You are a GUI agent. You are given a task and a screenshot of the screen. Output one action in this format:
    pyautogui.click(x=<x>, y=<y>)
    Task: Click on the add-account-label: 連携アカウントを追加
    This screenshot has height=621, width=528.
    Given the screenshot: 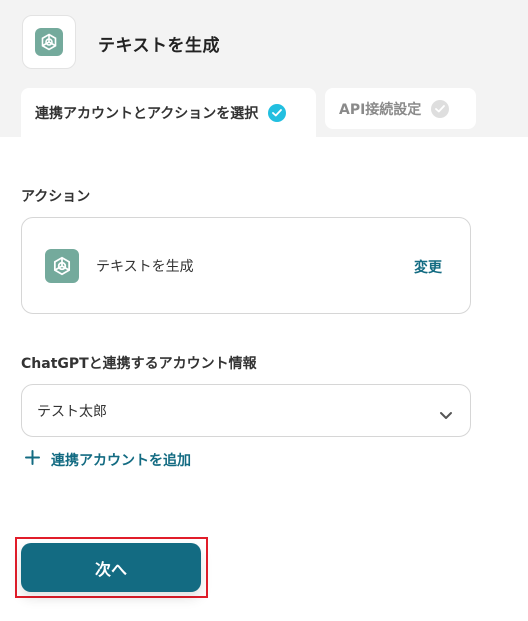 What is the action you would take?
    pyautogui.click(x=121, y=460)
    